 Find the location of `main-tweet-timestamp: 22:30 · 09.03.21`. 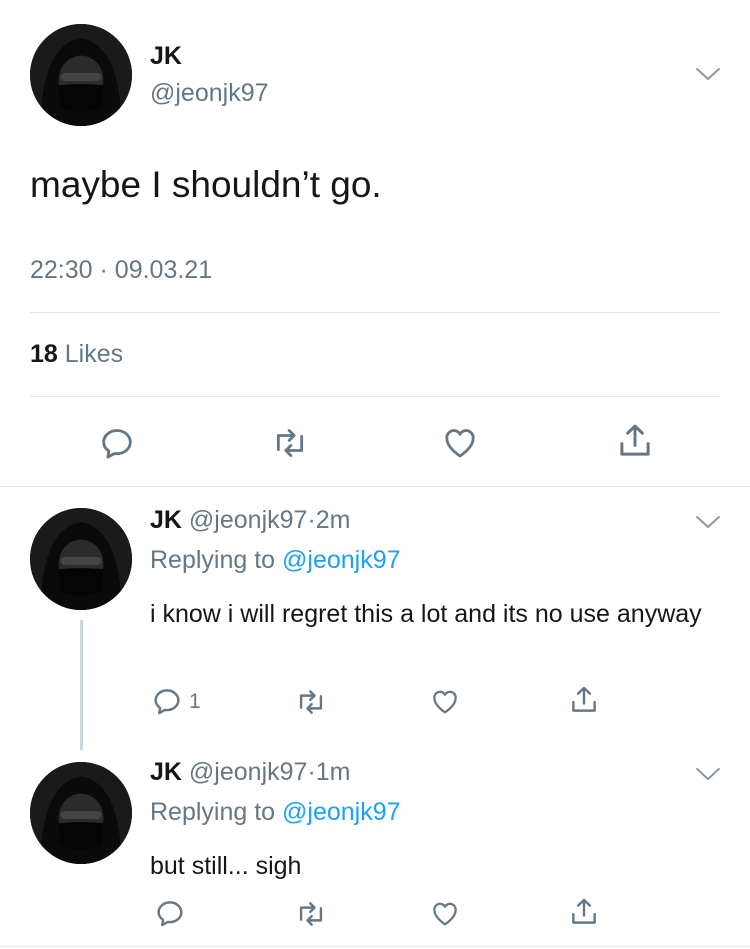

main-tweet-timestamp: 22:30 · 09.03.21 is located at coordinates (121, 270).